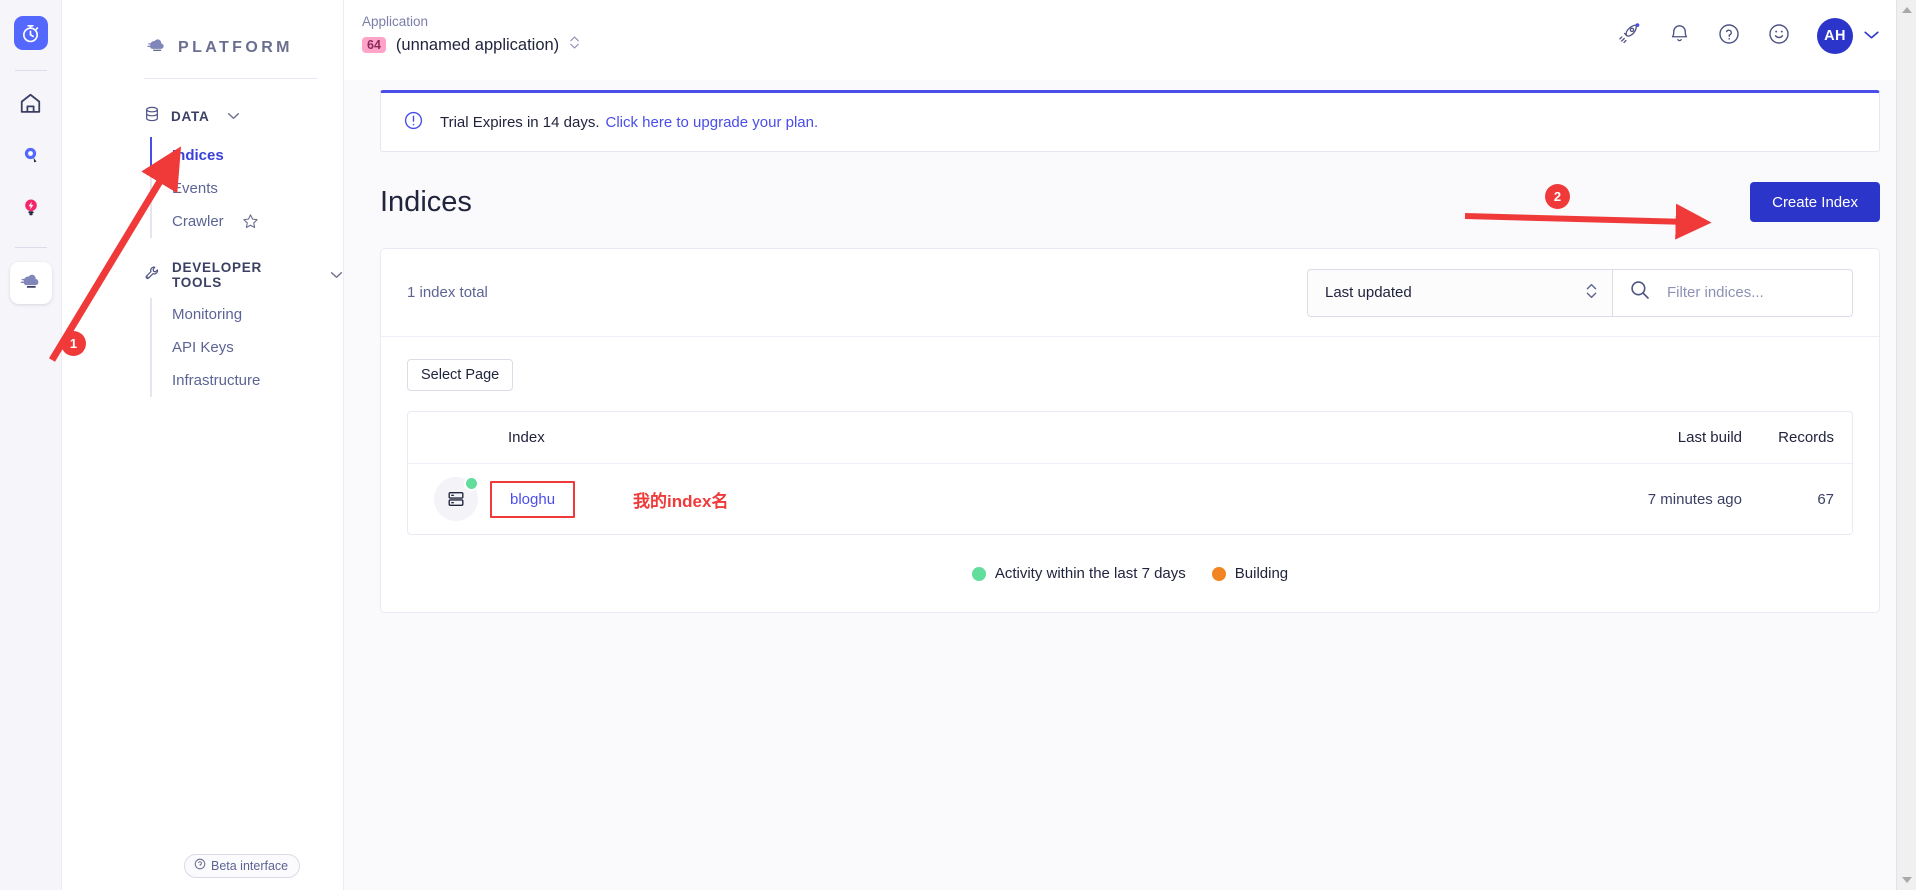  What do you see at coordinates (1835, 36) in the screenshot?
I see `avatar: AH` at bounding box center [1835, 36].